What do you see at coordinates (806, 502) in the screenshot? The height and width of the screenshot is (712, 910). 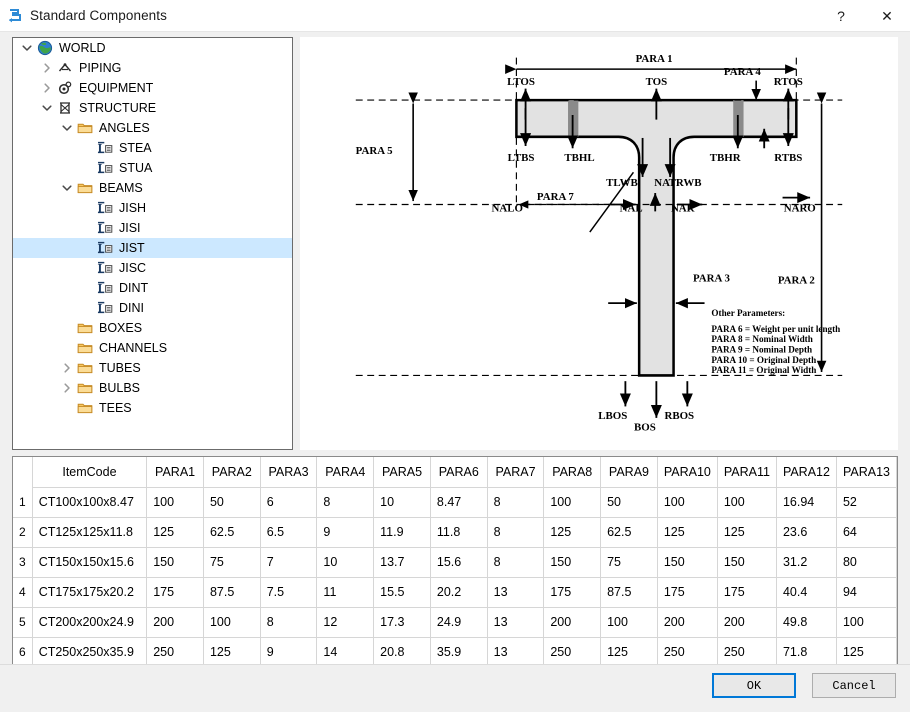 I see `cell-para12: 16.94` at bounding box center [806, 502].